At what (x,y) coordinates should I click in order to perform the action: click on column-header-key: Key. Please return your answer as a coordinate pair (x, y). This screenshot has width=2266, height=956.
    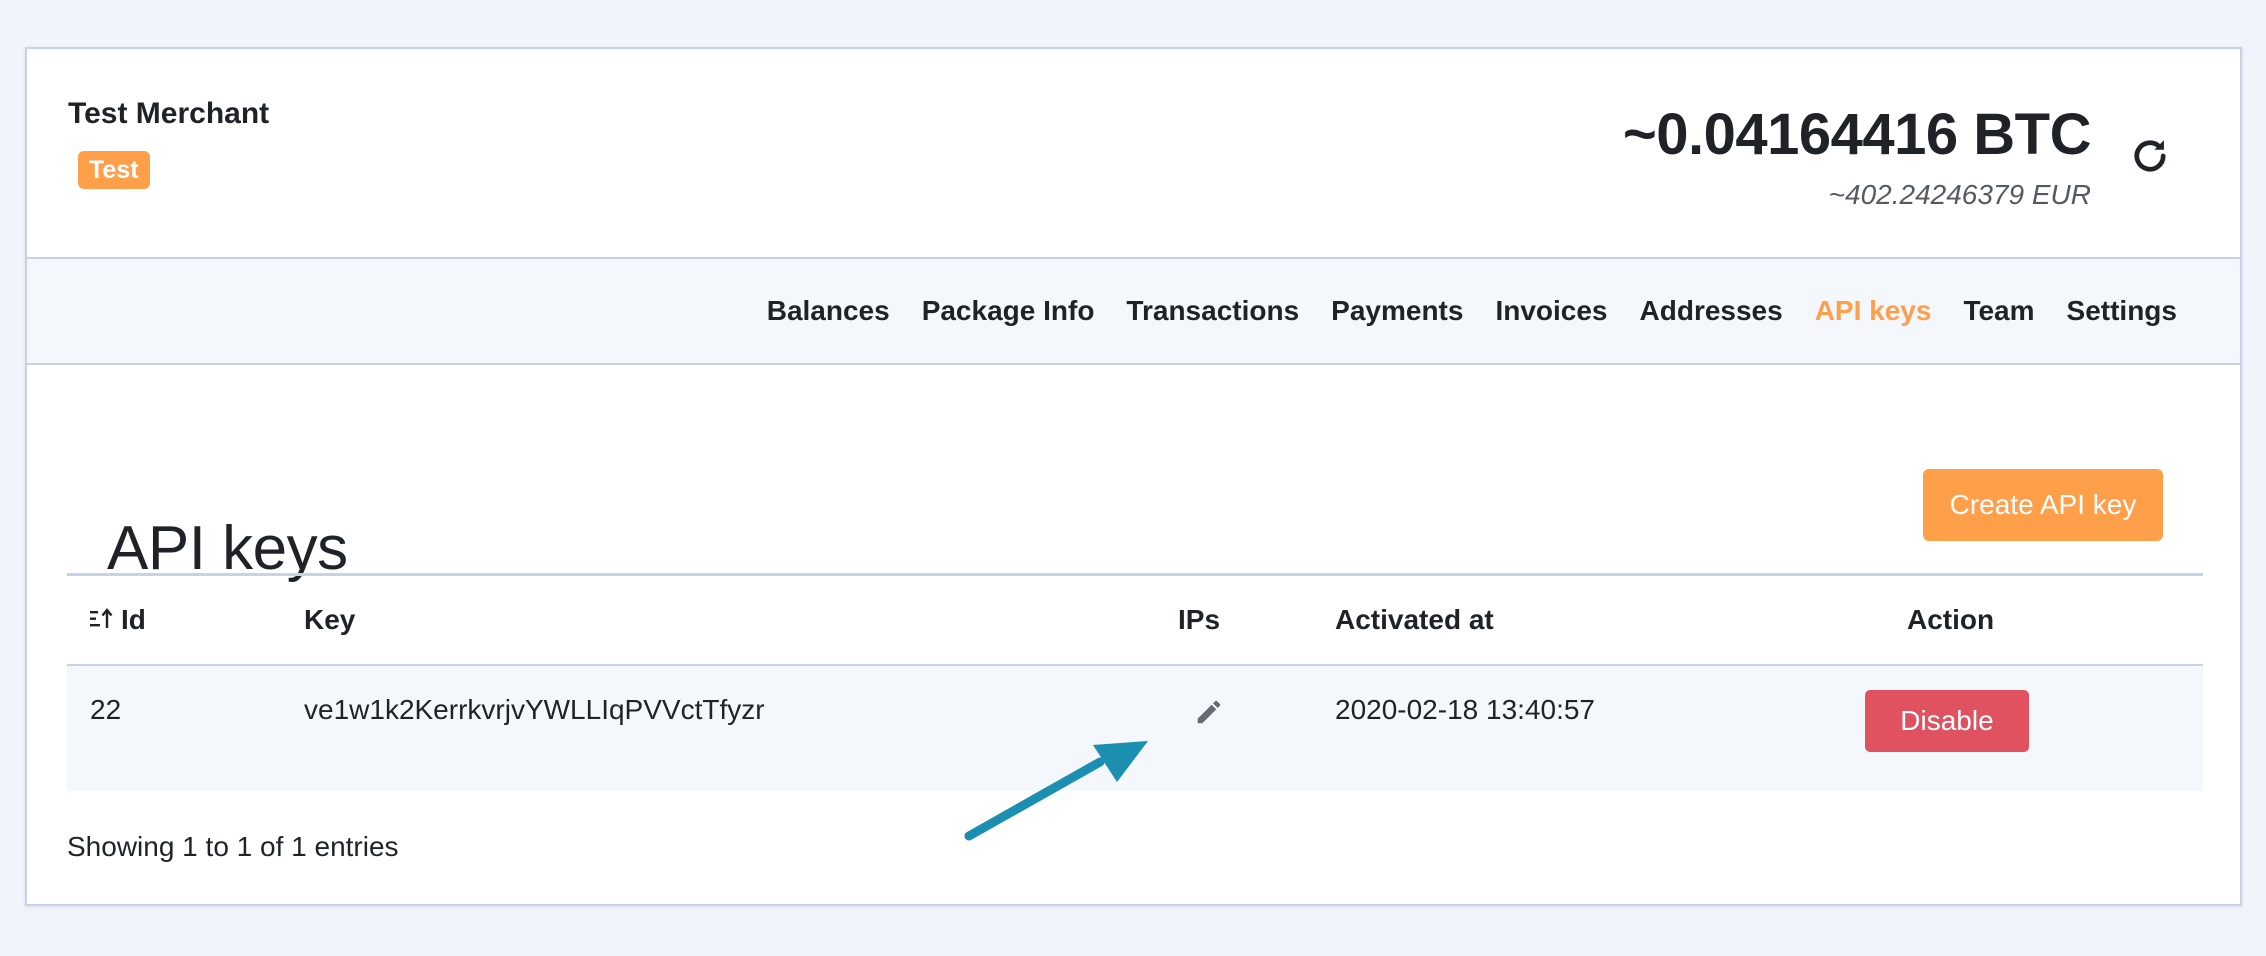
    Looking at the image, I should click on (330, 619).